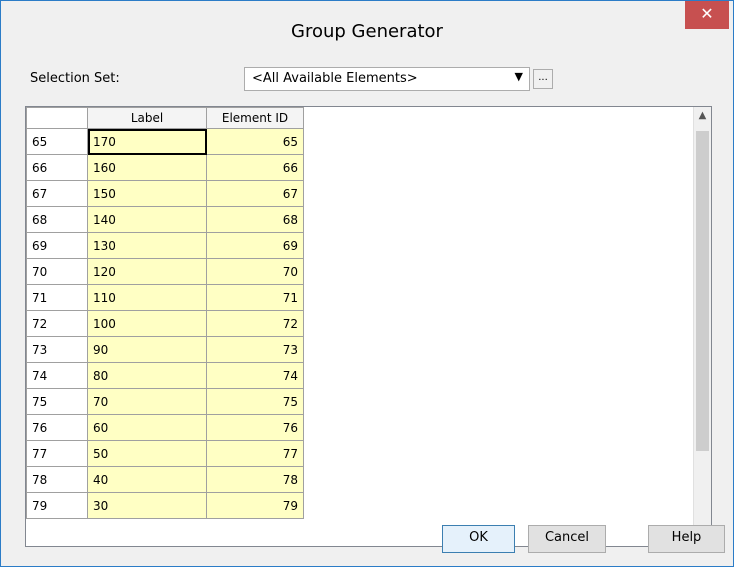  I want to click on label-cell: 60, so click(147, 427).